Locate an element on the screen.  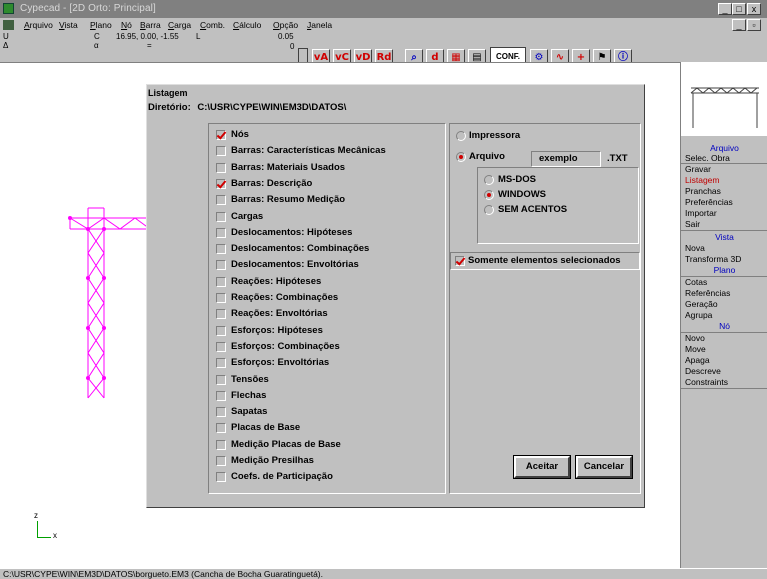
l-label: L is located at coordinates (198, 36).